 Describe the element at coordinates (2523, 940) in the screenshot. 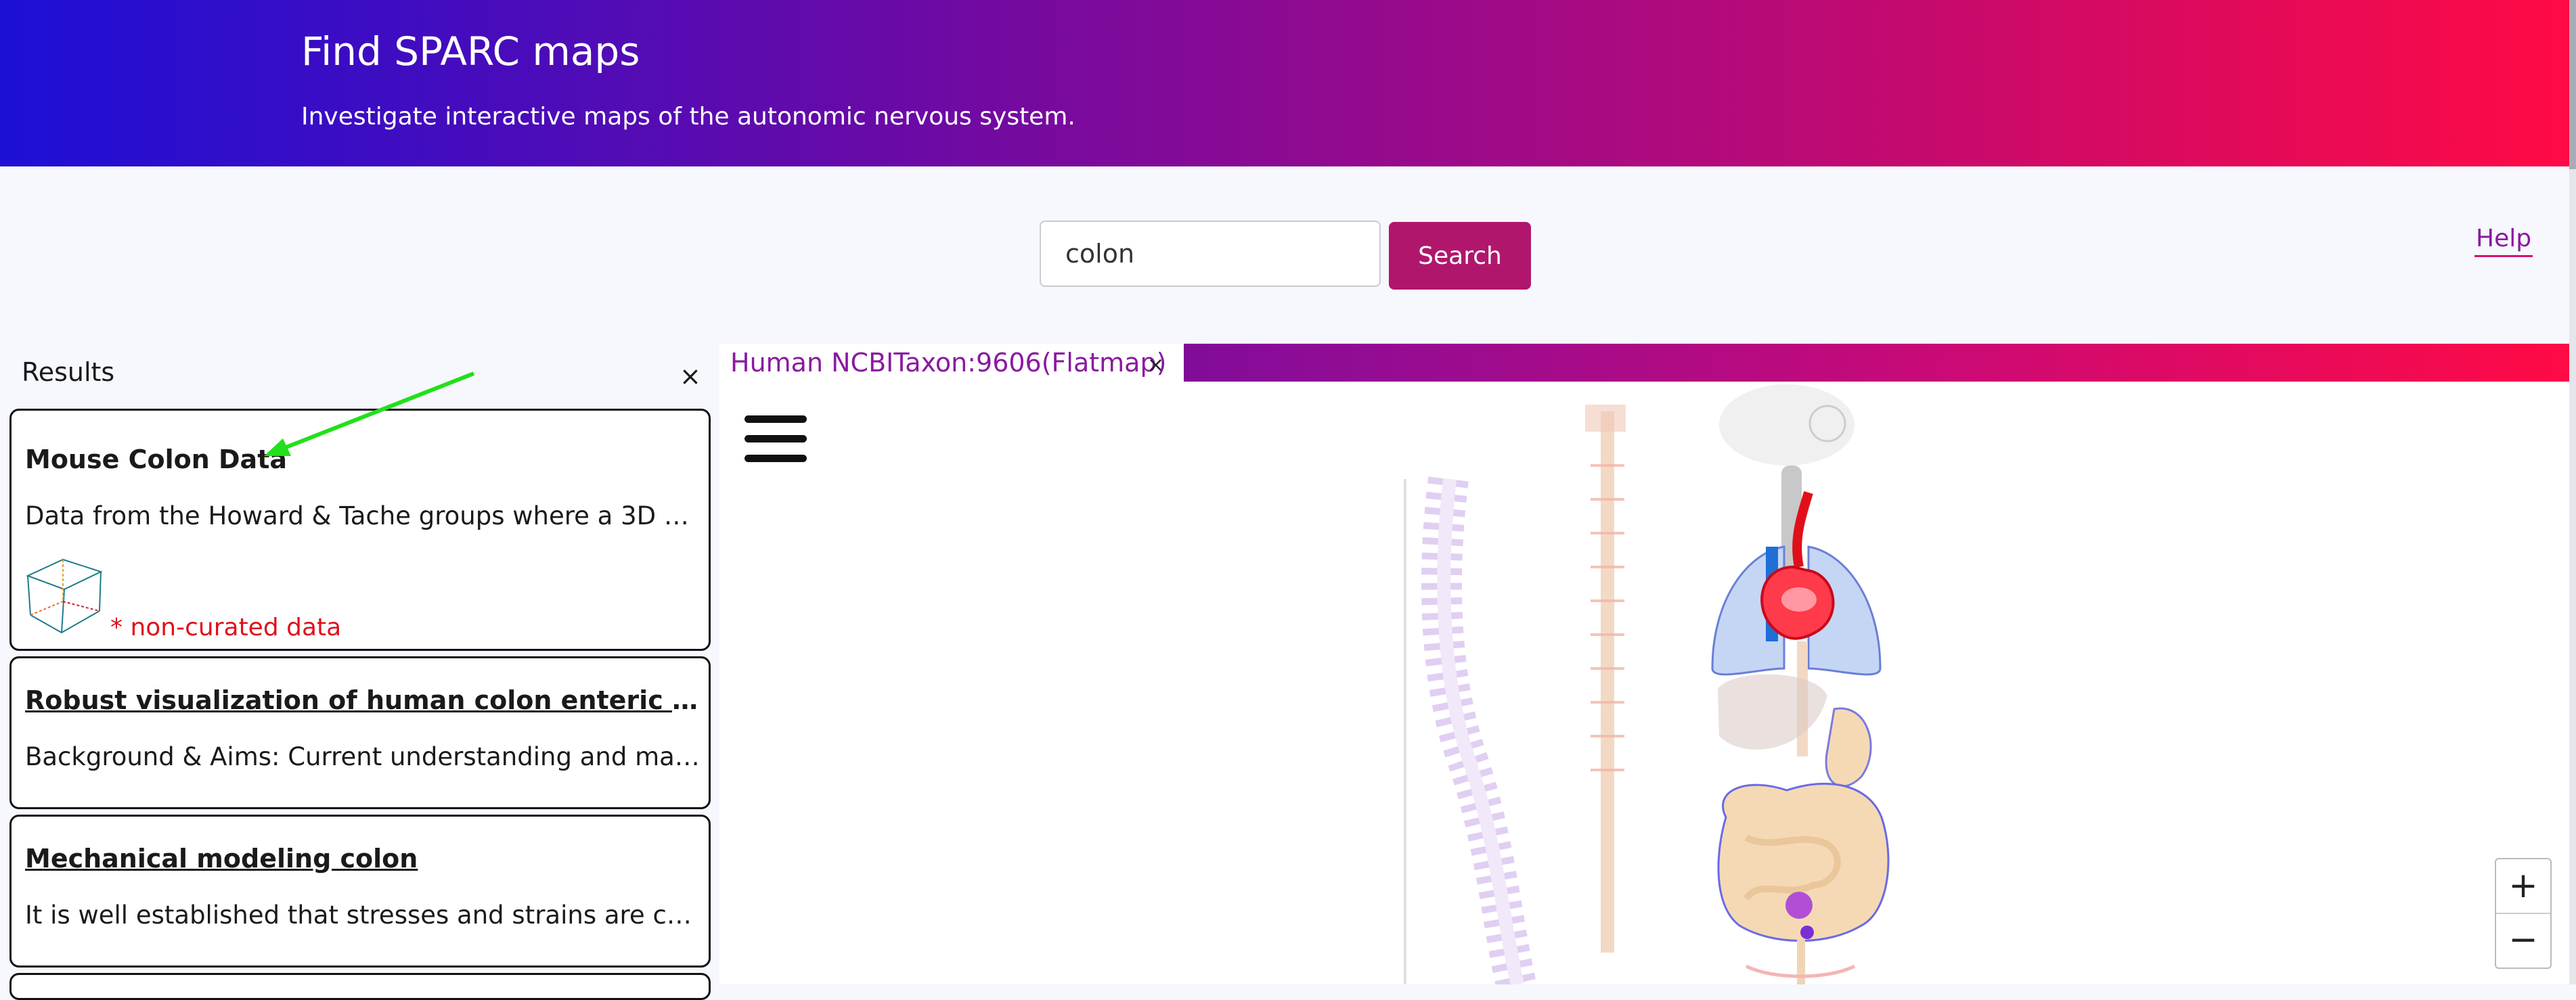

I see `zoom-out-button: −` at that location.